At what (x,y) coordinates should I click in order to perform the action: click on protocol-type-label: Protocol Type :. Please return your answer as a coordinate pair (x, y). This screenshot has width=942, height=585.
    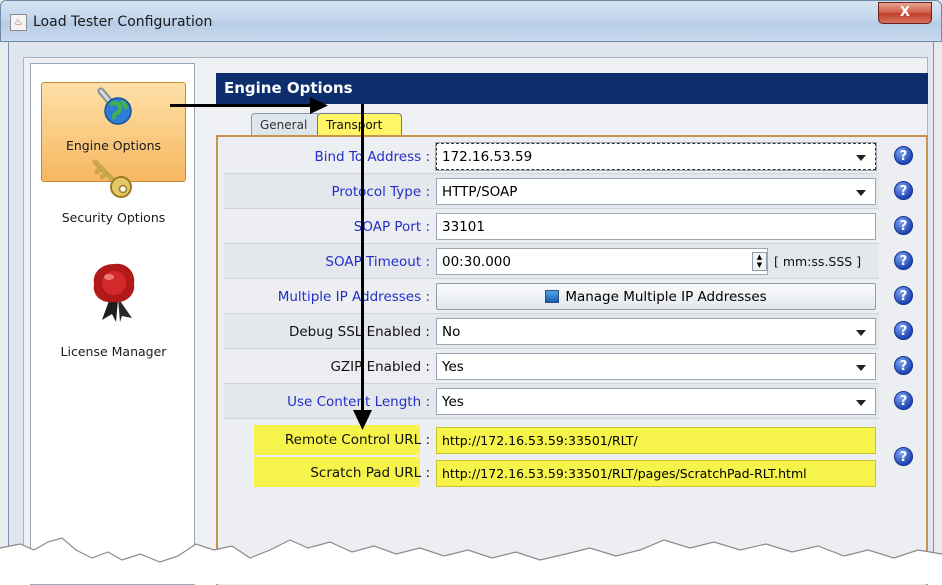
    Looking at the image, I should click on (380, 192).